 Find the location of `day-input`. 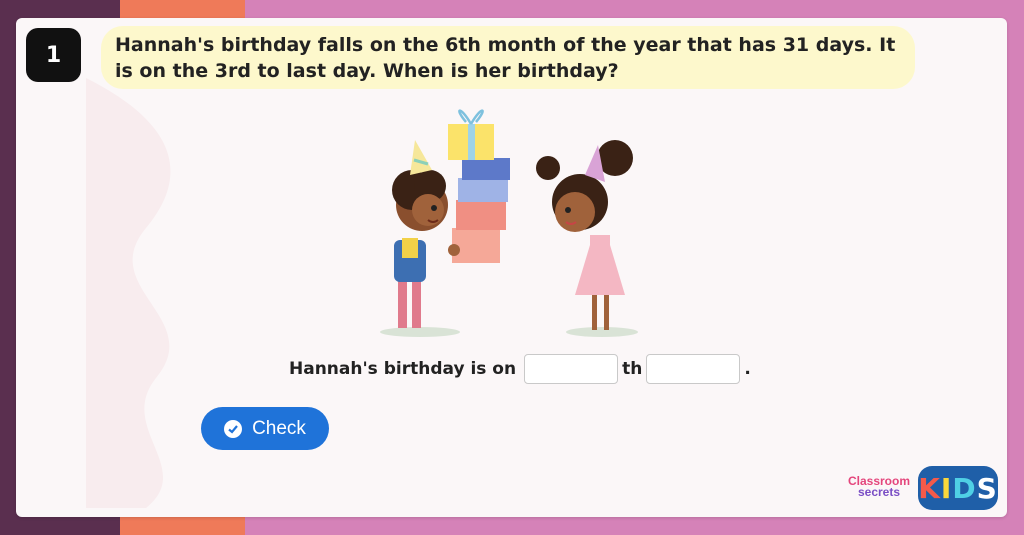

day-input is located at coordinates (571, 369).